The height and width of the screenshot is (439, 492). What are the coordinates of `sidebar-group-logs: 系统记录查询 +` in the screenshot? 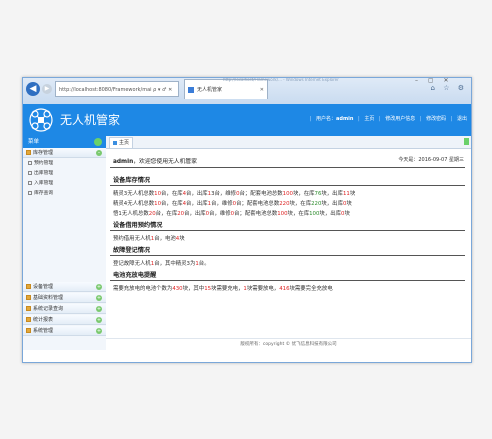 It's located at (64, 309).